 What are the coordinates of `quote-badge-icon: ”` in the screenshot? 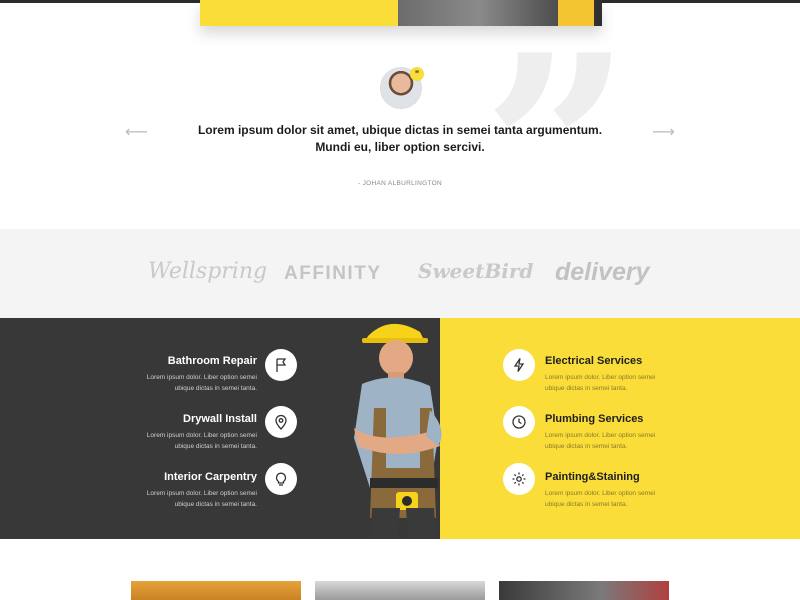 It's located at (417, 74).